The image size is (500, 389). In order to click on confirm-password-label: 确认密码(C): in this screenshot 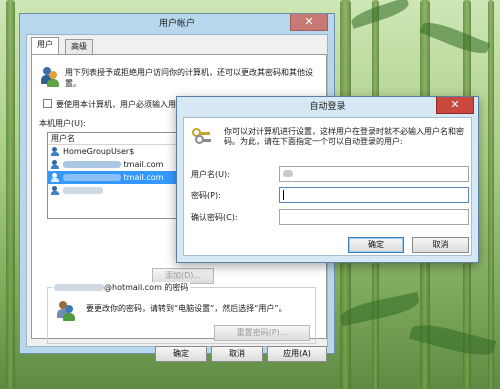, I will do `click(214, 217)`.